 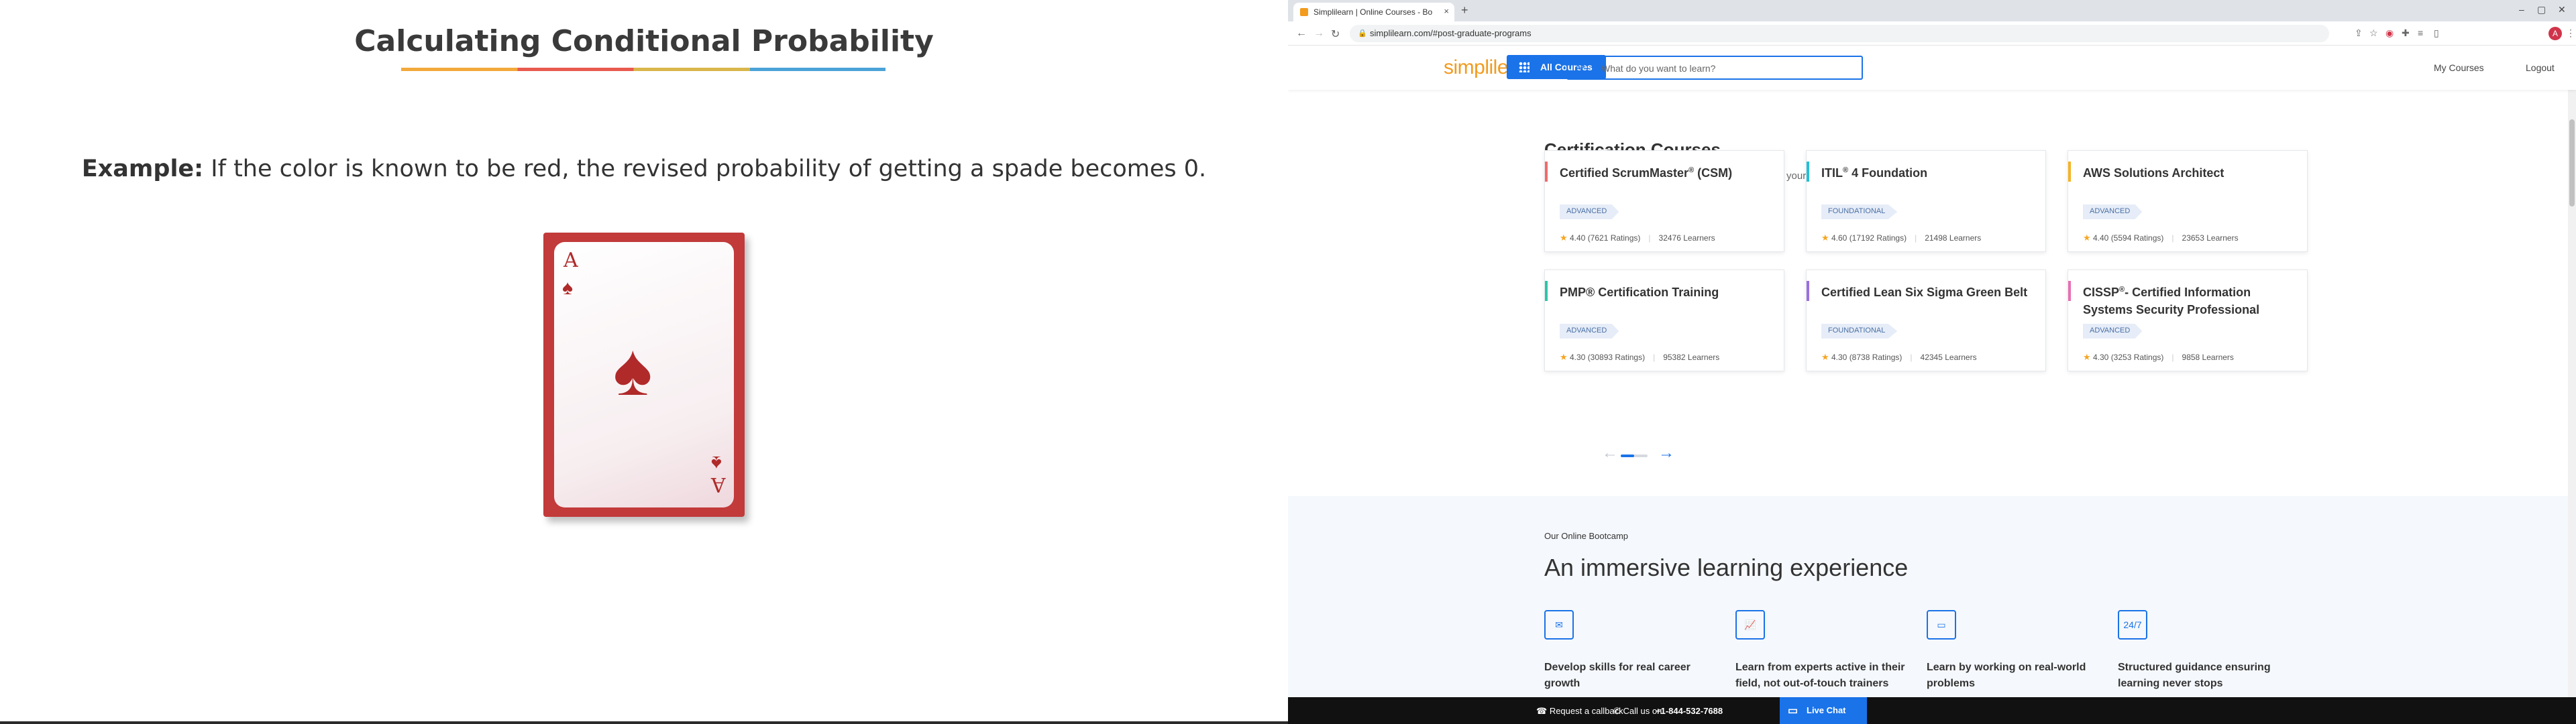 I want to click on slide-title: Calculating Conditional Probability, so click(x=644, y=41).